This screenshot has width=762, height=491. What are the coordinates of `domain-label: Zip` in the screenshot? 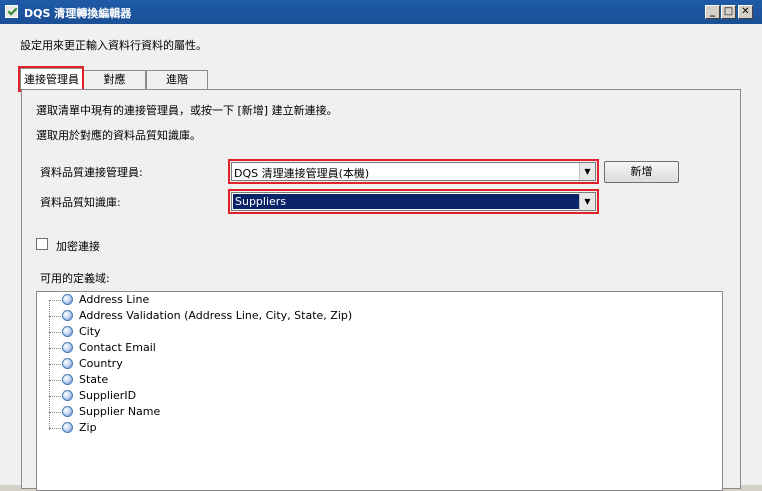 It's located at (88, 427).